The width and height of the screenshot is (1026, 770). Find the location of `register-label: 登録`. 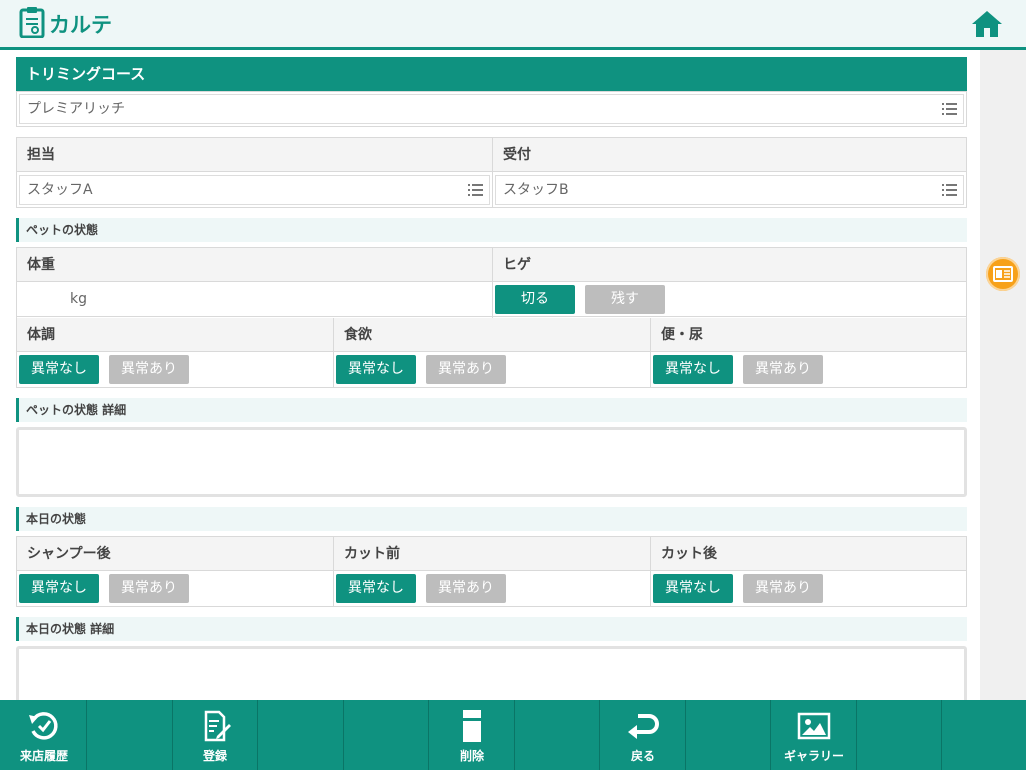

register-label: 登録 is located at coordinates (214, 756).